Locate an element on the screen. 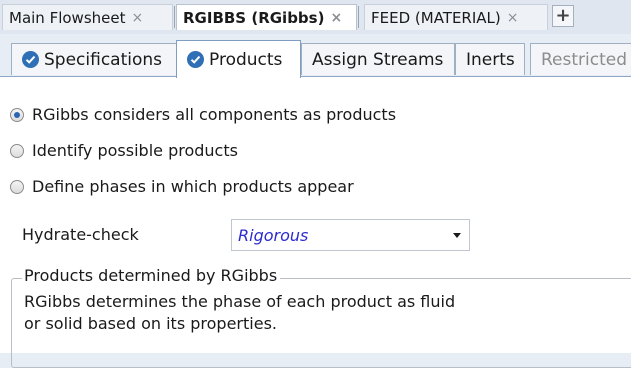 This screenshot has width=631, height=368. chevron-down-icon is located at coordinates (457, 235).